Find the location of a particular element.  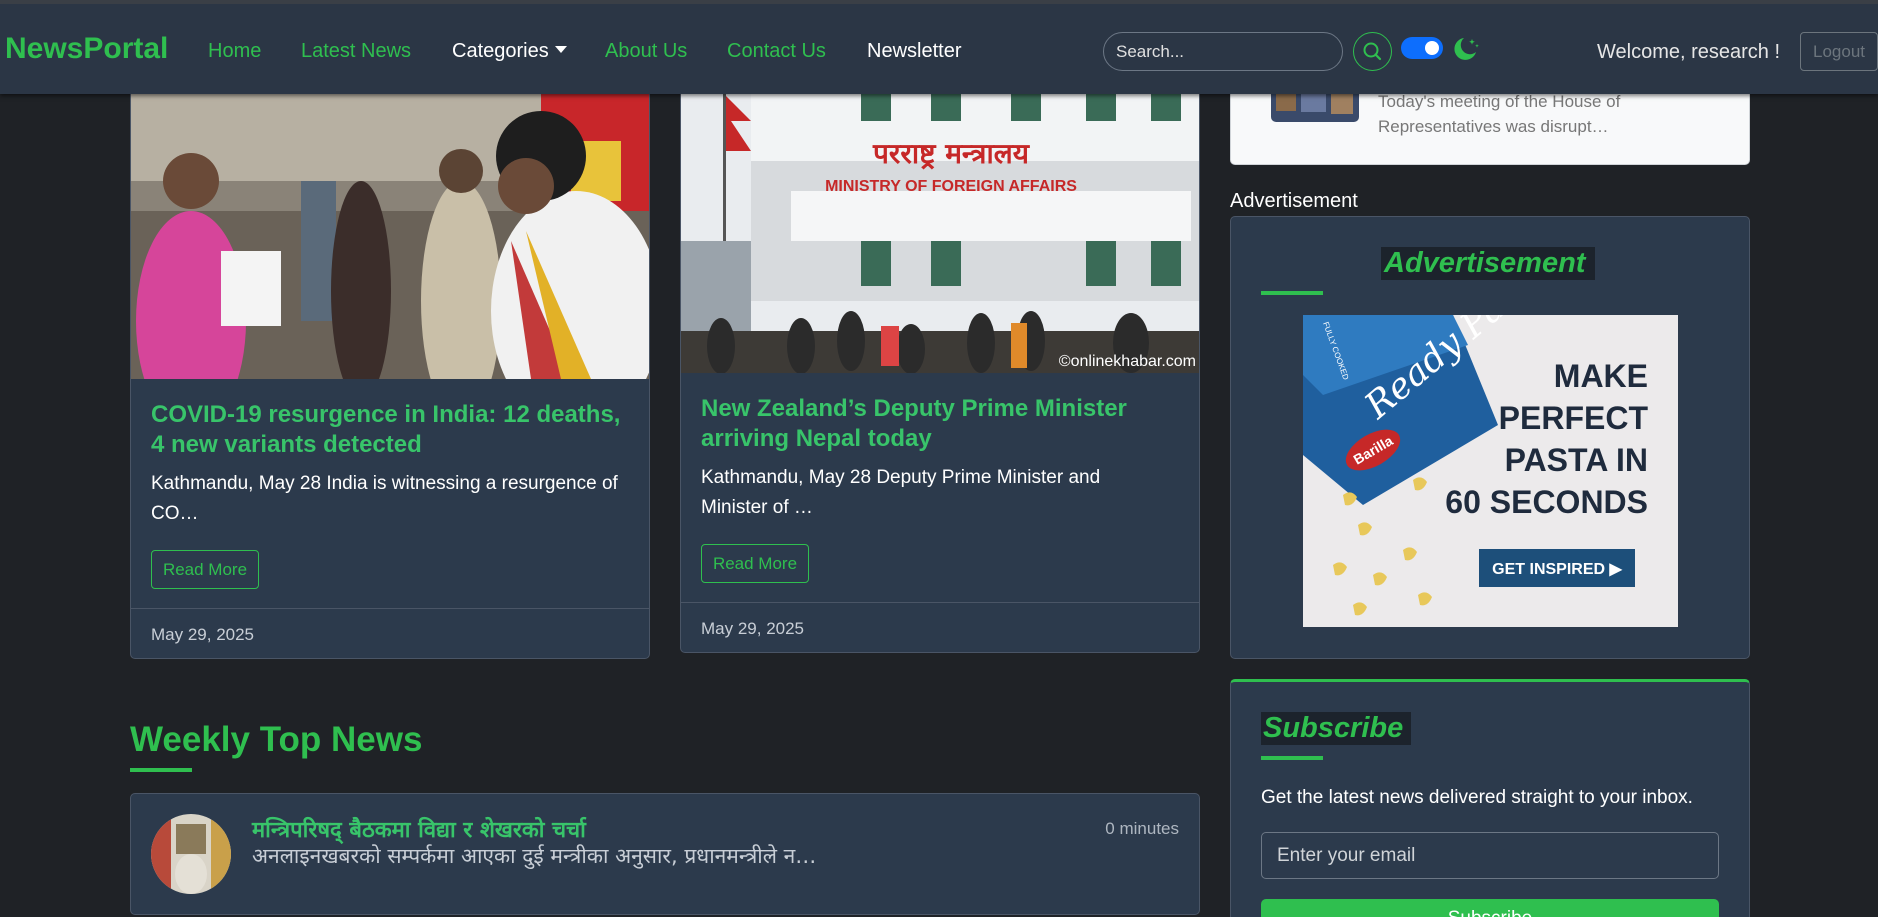

nav-categories: Categories is located at coordinates (509, 51).